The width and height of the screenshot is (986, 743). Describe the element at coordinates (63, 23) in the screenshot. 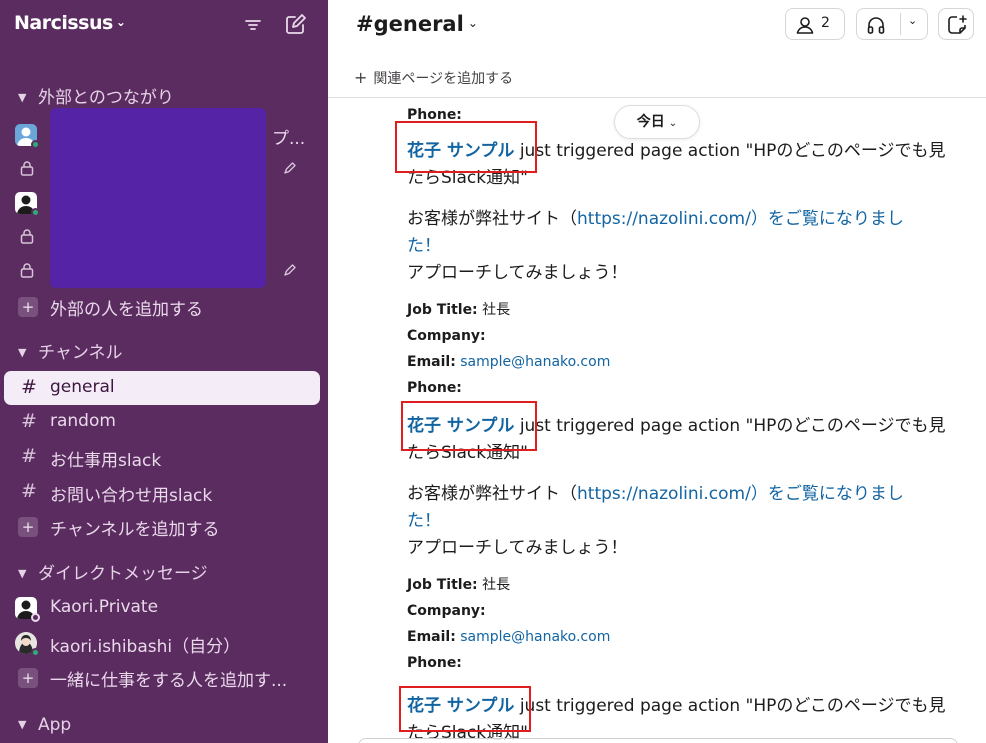

I see `workspace-name: Narcissus` at that location.